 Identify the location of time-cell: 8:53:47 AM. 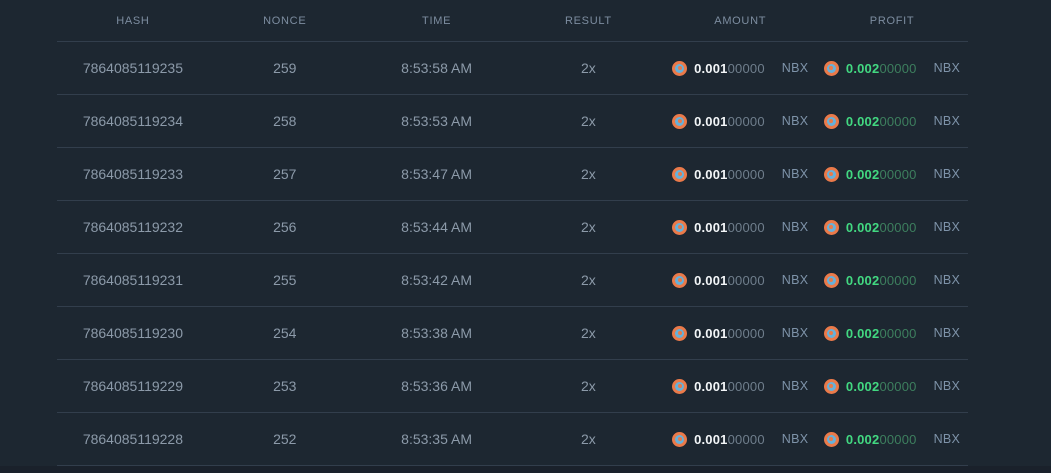
(436, 174).